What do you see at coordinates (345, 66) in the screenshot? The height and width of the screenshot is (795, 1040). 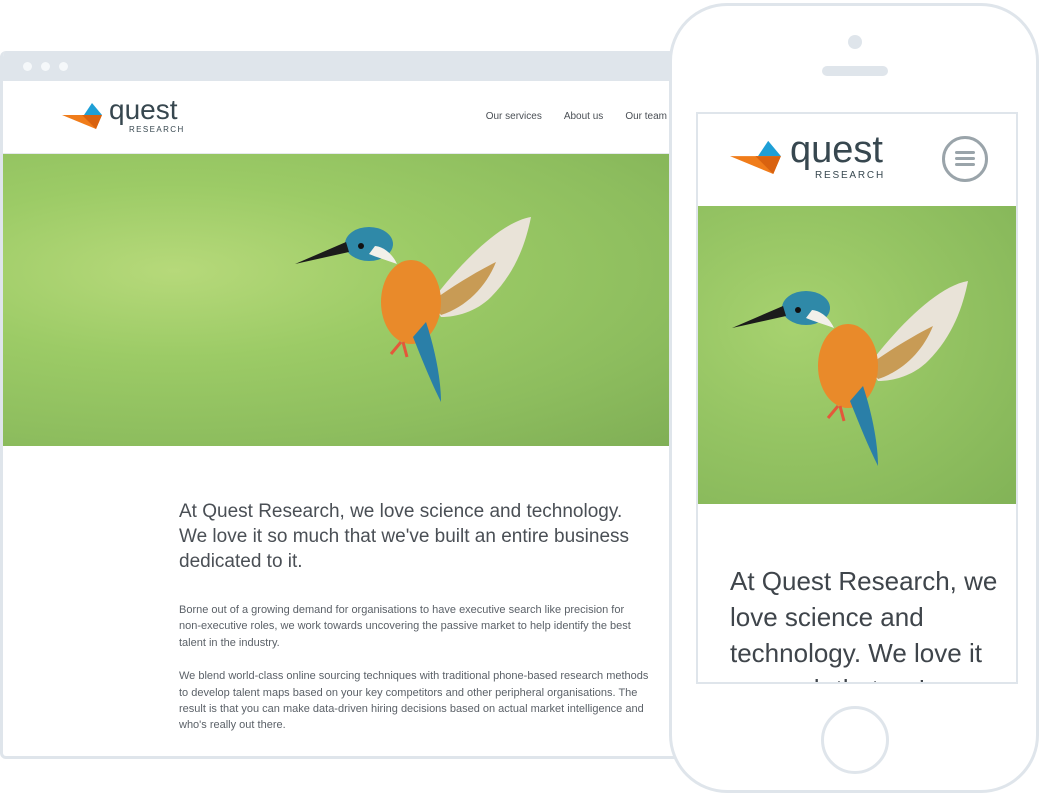 I see `browser-title-bar` at bounding box center [345, 66].